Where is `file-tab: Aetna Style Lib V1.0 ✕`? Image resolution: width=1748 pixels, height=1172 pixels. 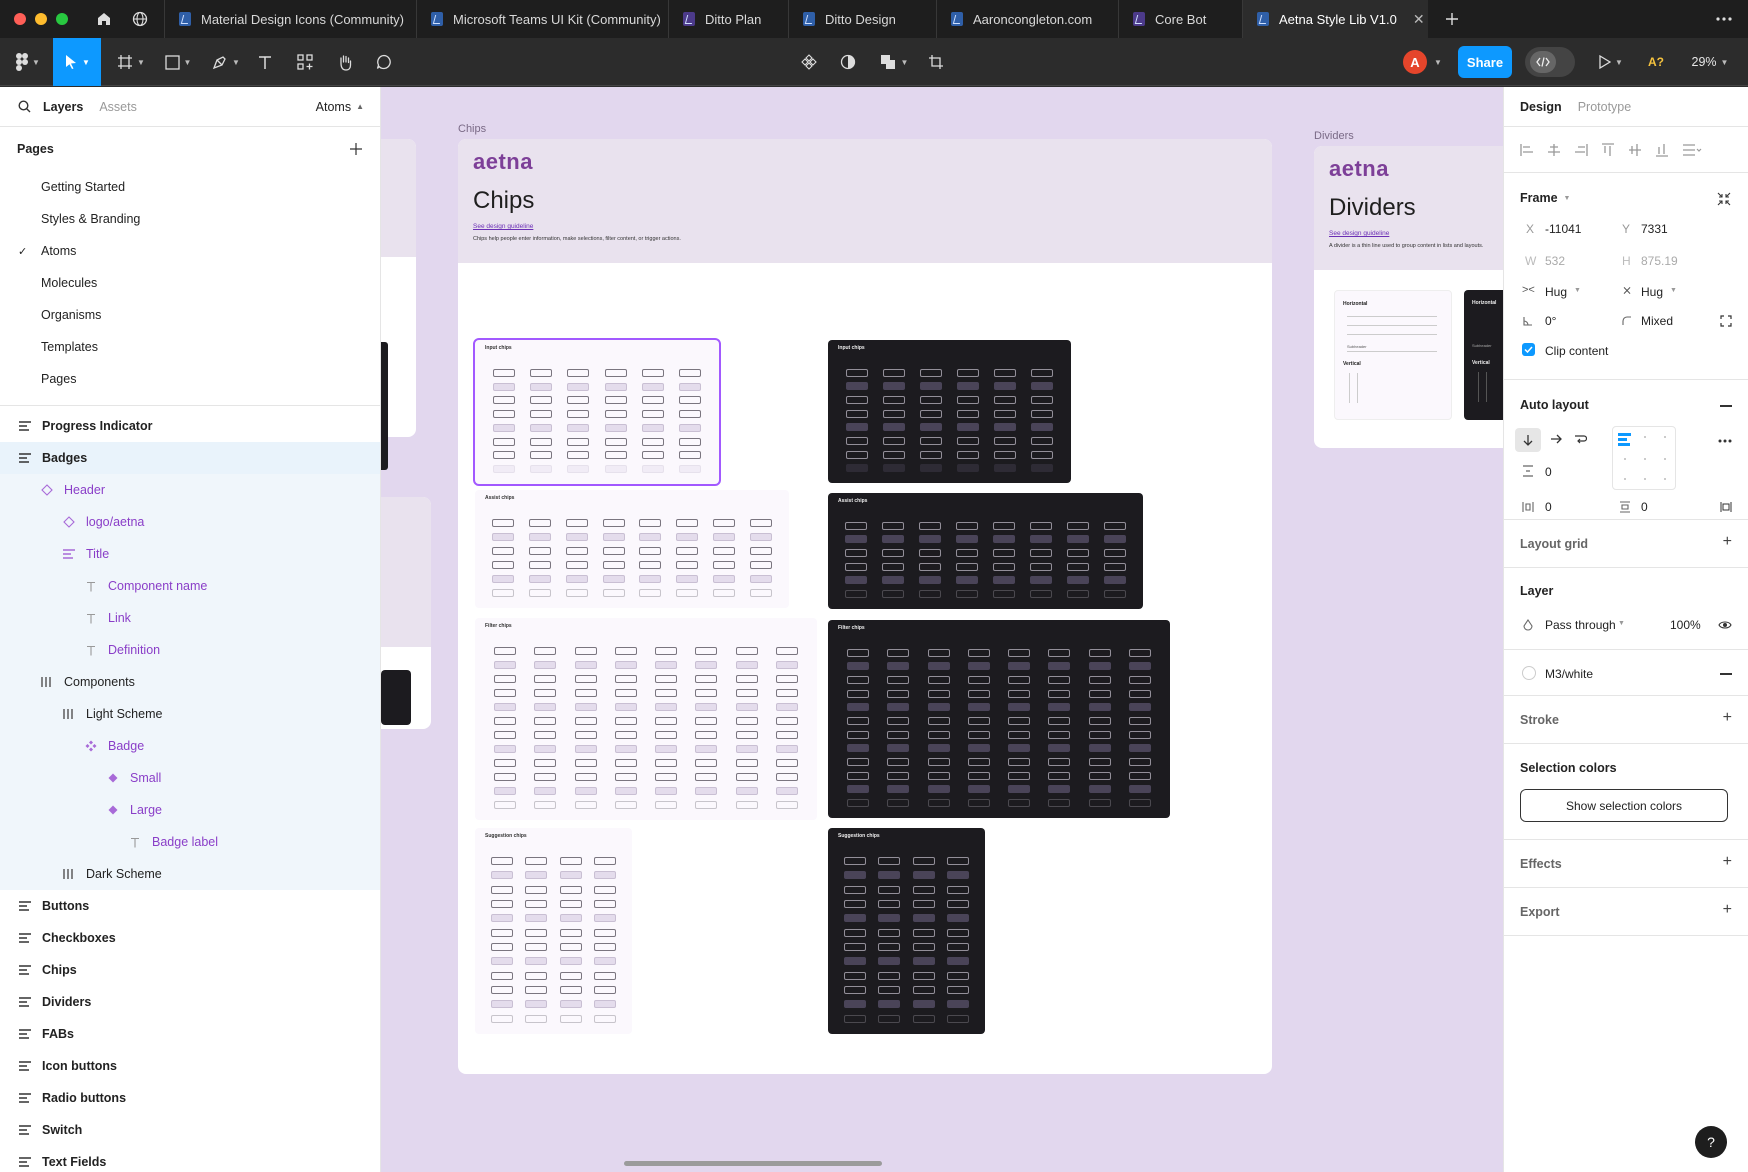 file-tab: Aetna Style Lib V1.0 ✕ is located at coordinates (1335, 19).